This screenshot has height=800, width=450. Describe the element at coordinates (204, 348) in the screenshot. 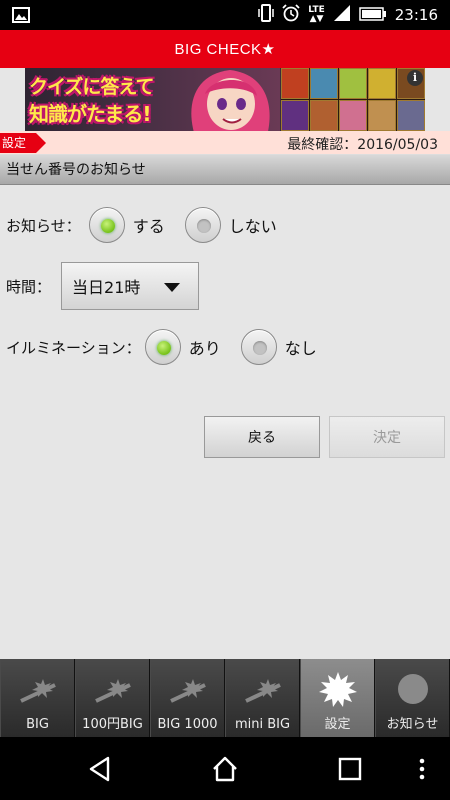

I see `illumination-option-on-label: あり` at that location.